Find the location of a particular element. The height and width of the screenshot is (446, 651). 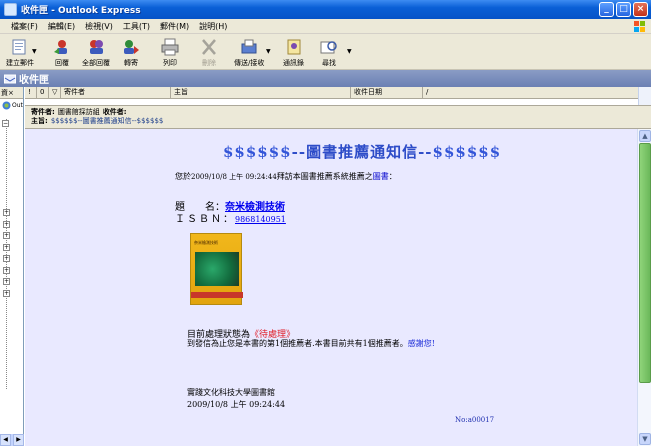

send-receive-icon is located at coordinates (249, 46).